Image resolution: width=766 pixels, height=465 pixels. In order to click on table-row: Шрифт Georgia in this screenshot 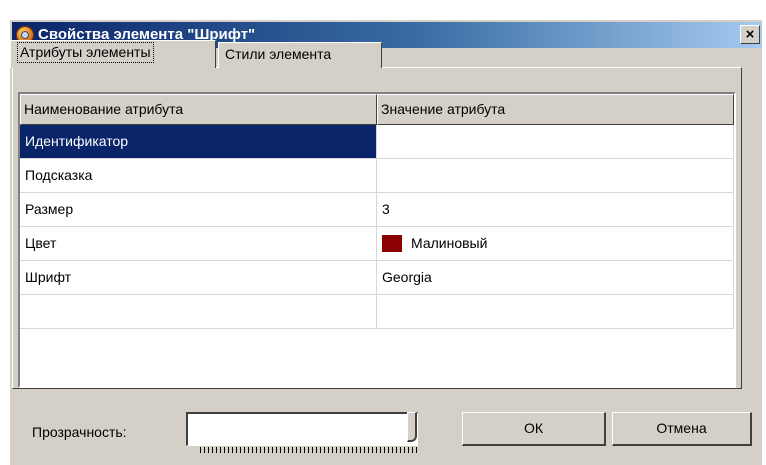, I will do `click(377, 278)`.